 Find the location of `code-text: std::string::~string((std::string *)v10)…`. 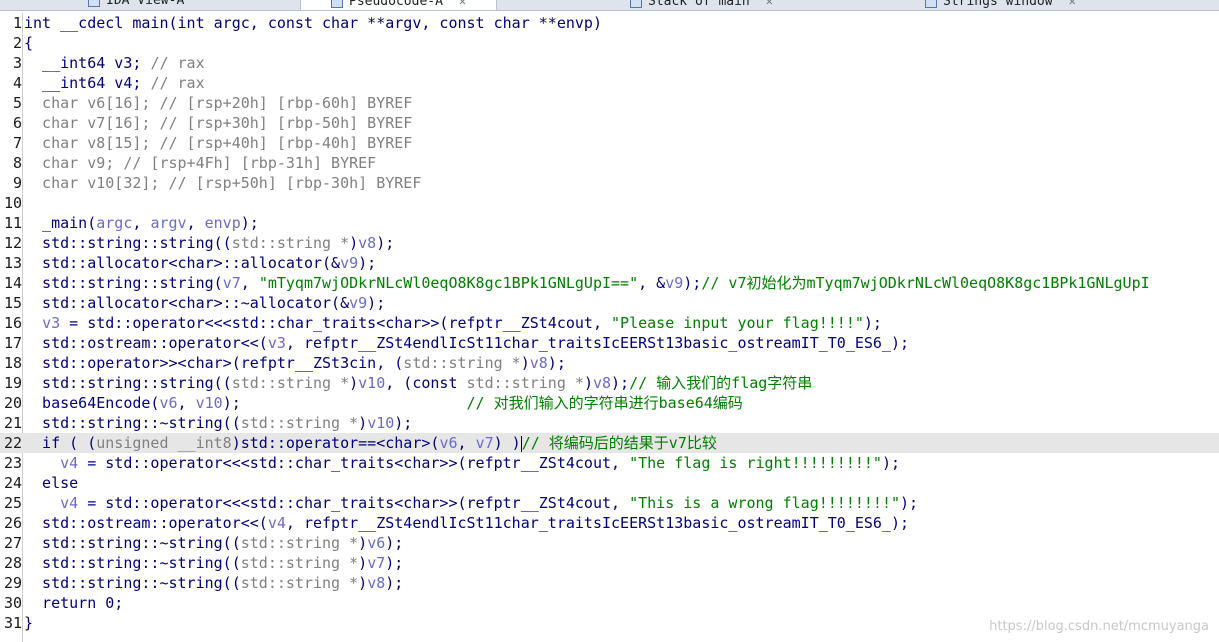

code-text: std::string::~string((std::string *)v10)… is located at coordinates (218, 423).